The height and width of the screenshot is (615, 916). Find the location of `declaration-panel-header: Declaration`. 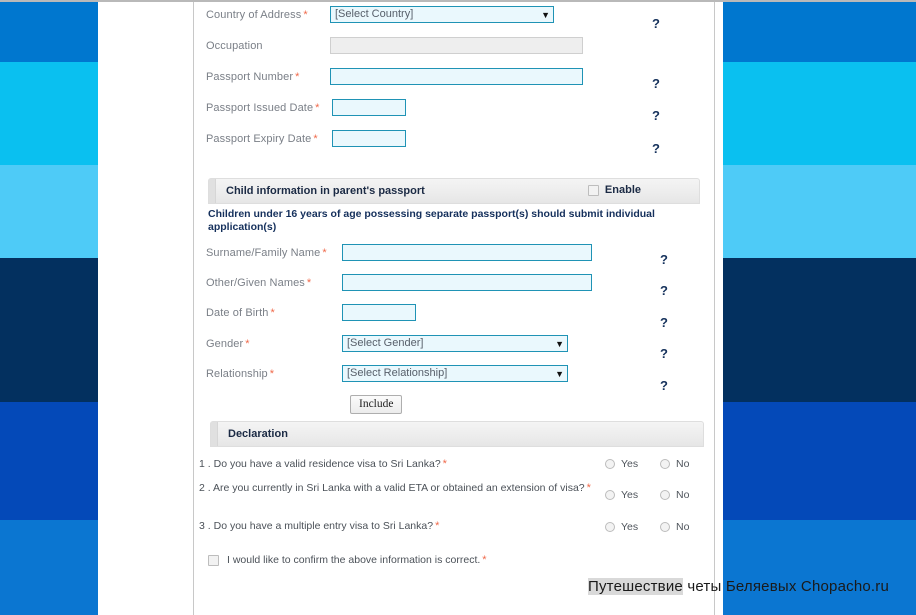

declaration-panel-header: Declaration is located at coordinates (457, 434).